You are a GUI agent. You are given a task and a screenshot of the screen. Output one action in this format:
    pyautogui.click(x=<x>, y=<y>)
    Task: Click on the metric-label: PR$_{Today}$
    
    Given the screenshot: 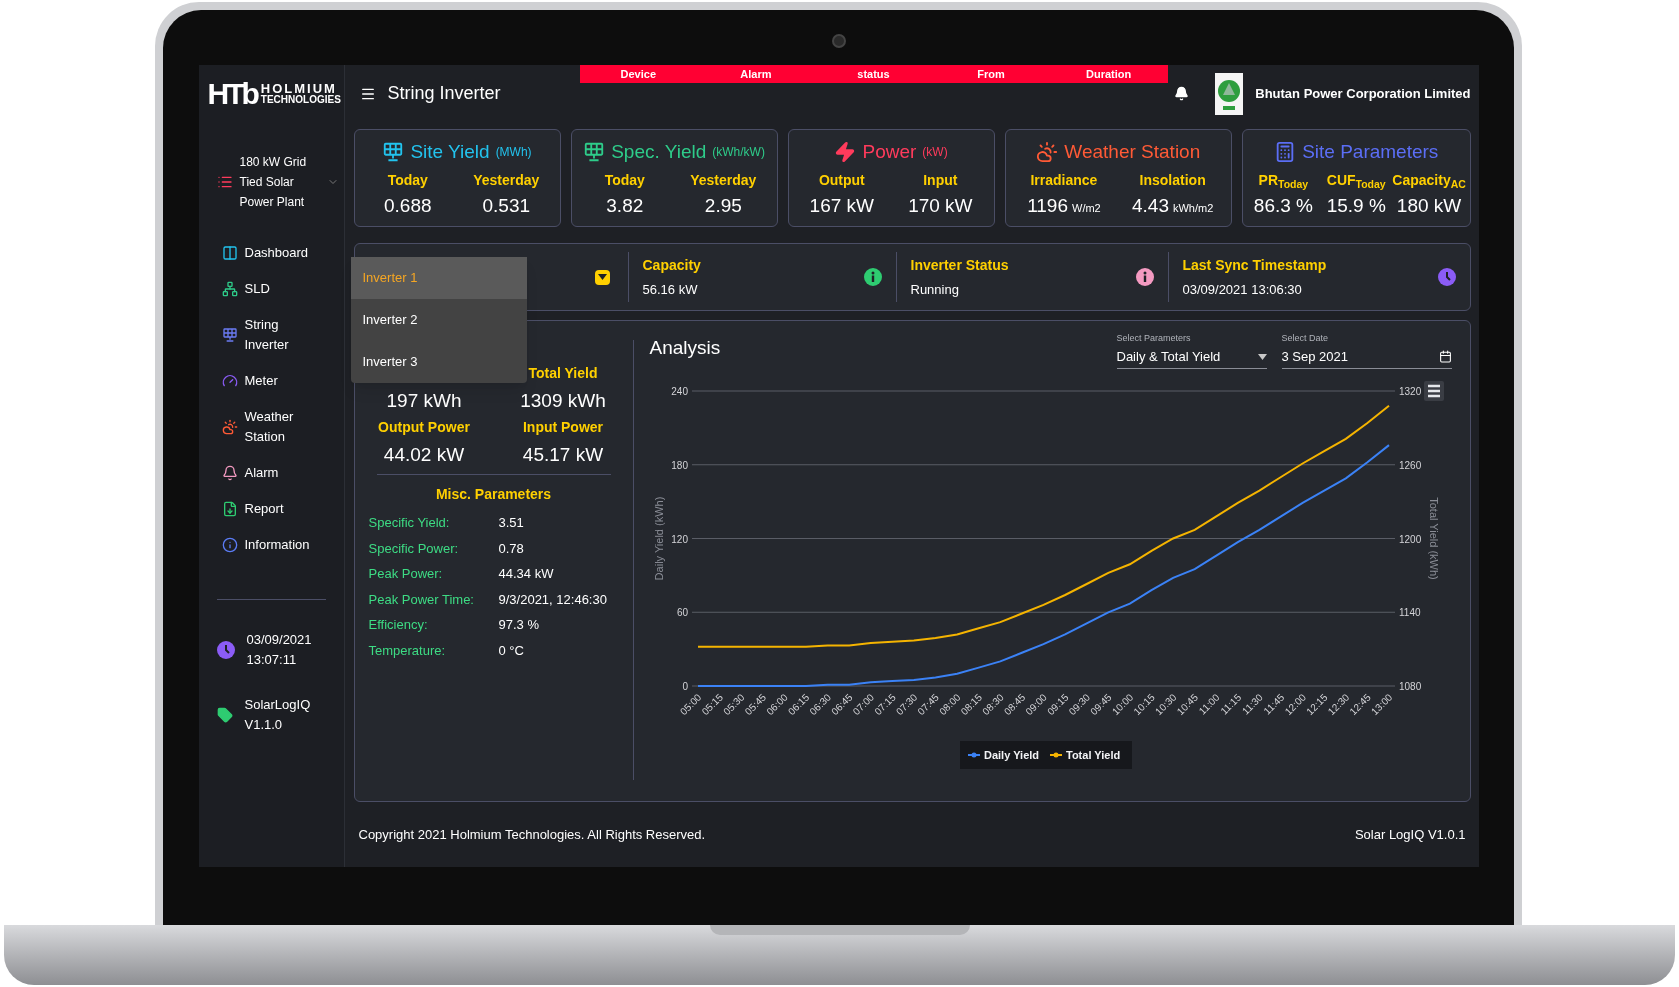 What is the action you would take?
    pyautogui.click(x=1283, y=181)
    